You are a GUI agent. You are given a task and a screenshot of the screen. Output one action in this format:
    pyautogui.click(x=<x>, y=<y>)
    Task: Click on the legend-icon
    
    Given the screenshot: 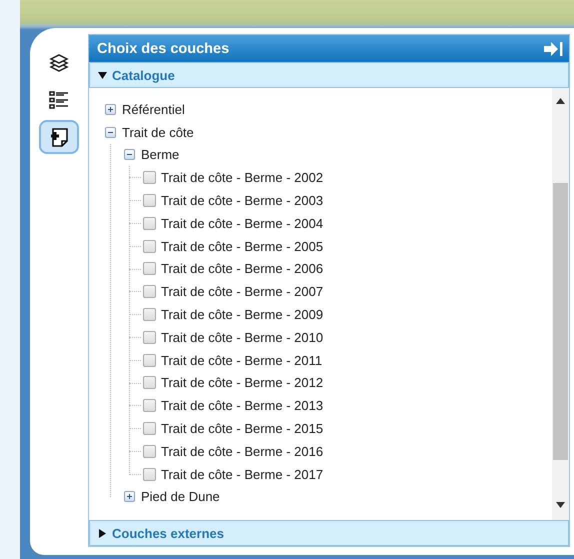 What is the action you would take?
    pyautogui.click(x=59, y=100)
    